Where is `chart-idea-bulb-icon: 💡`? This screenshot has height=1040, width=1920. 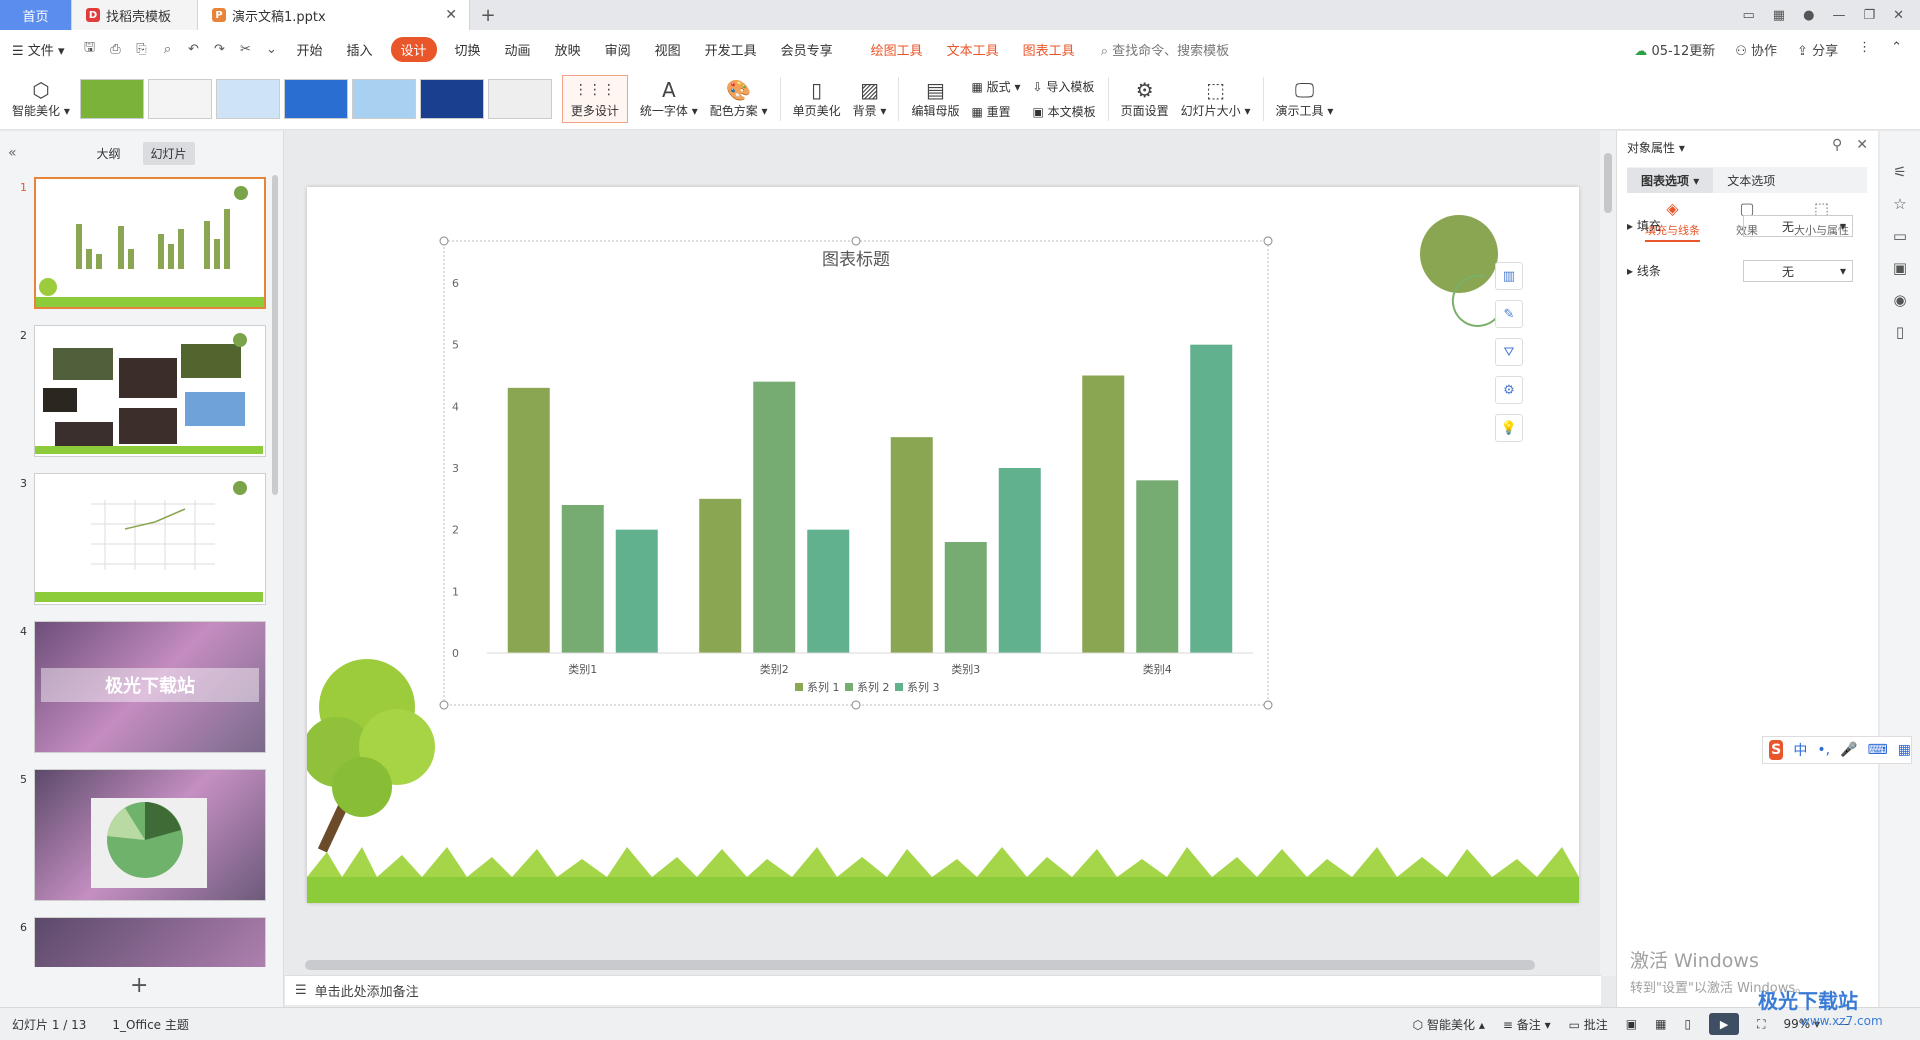 chart-idea-bulb-icon: 💡 is located at coordinates (1509, 428).